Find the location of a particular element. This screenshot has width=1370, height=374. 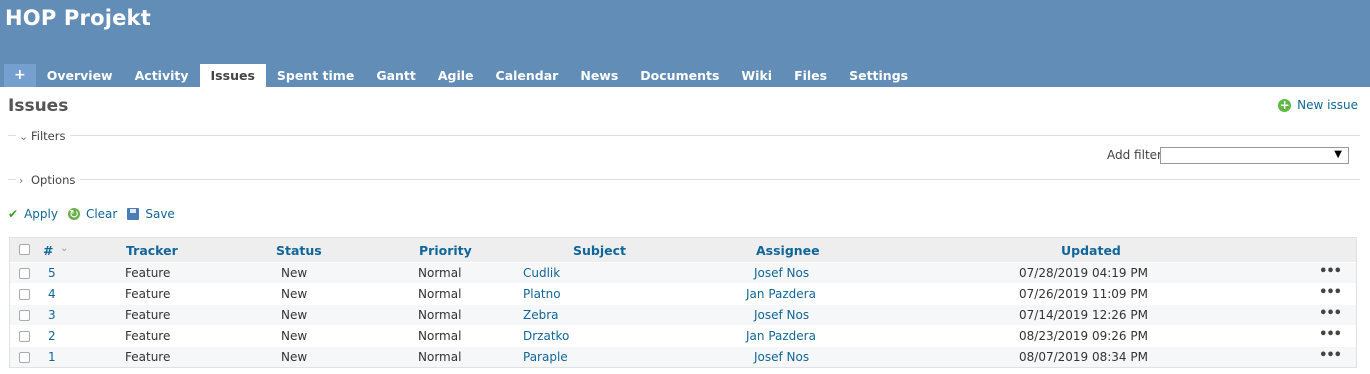

filters-toggle: ⌄ Filters is located at coordinates (43, 136).